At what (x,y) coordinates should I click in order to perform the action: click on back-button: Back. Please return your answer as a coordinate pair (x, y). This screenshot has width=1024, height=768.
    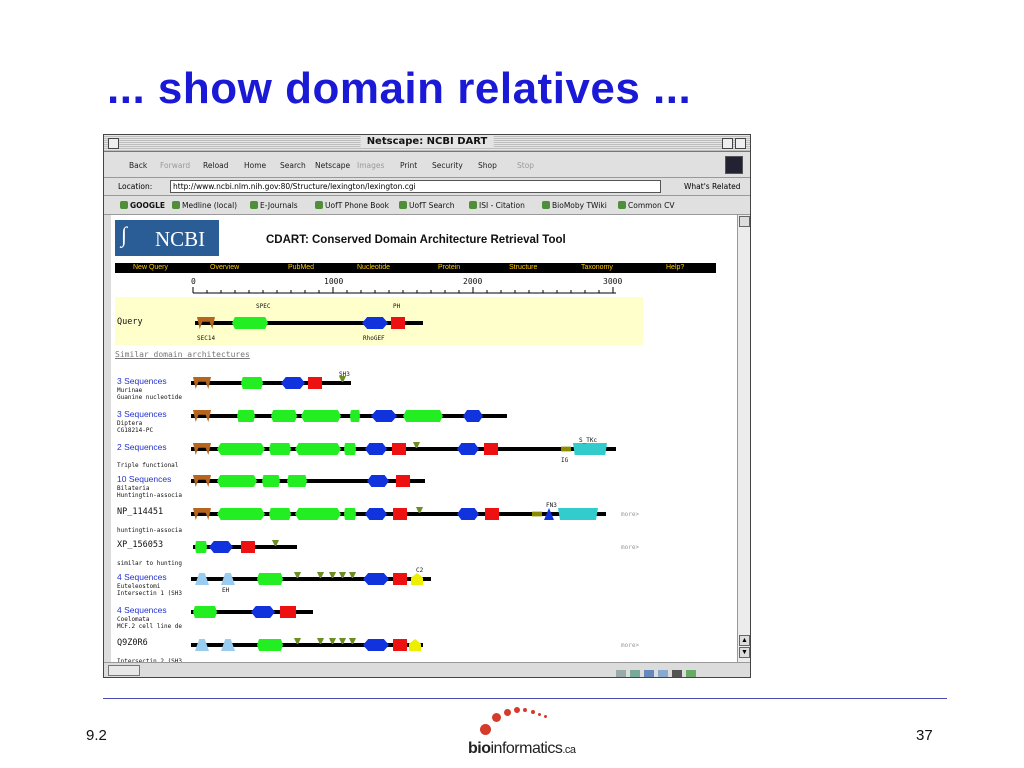
    Looking at the image, I should click on (138, 165).